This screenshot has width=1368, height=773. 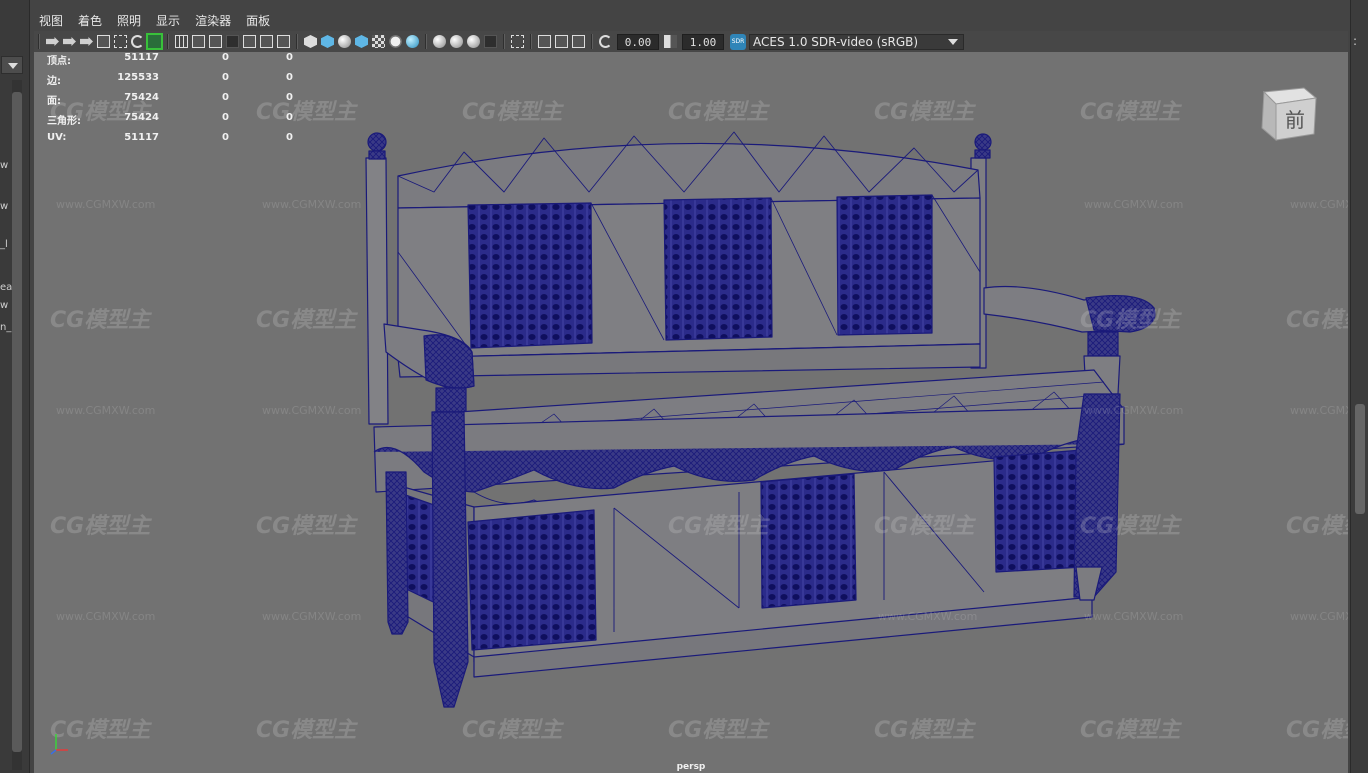 I want to click on screen-space-ambient-occlusion-icon, so click(x=439, y=41).